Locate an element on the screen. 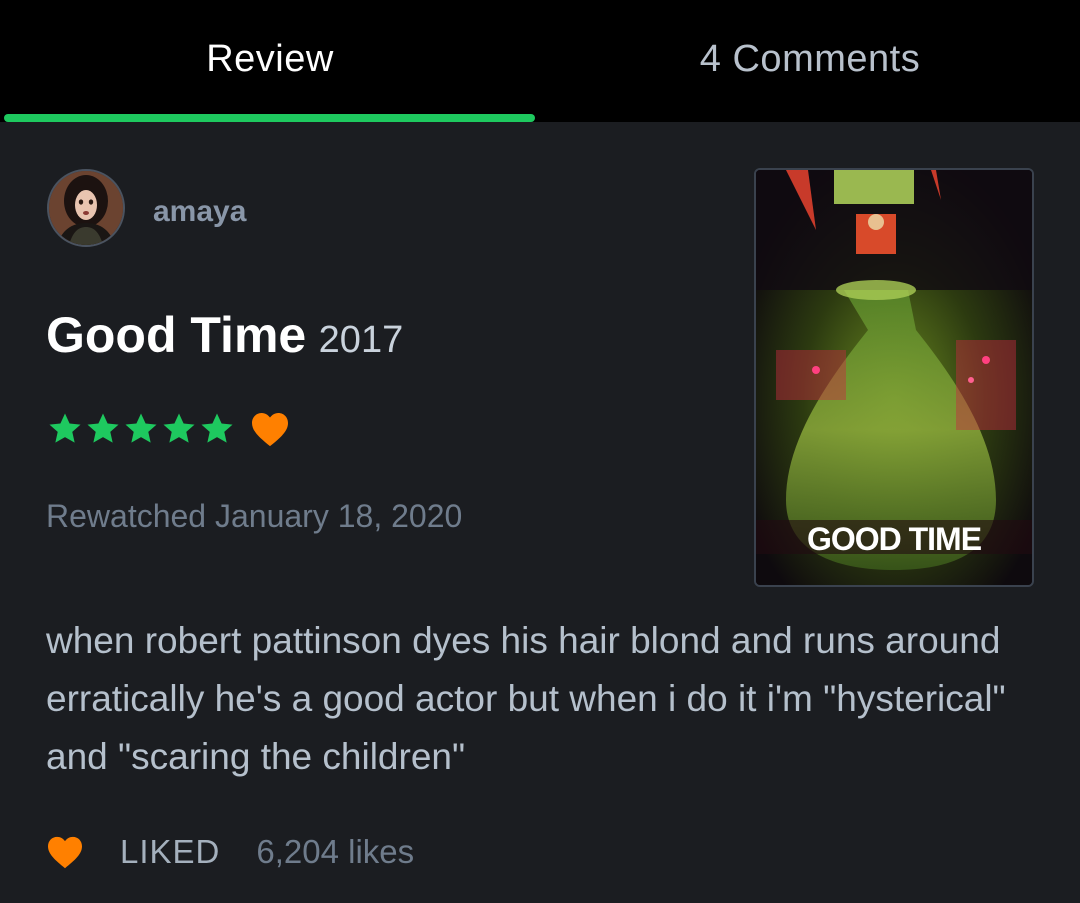  active-tab-indicator is located at coordinates (269, 118).